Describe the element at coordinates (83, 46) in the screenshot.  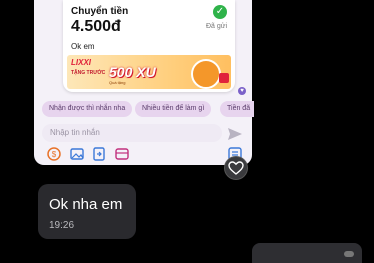
I see `transfer-note: Ok em` at that location.